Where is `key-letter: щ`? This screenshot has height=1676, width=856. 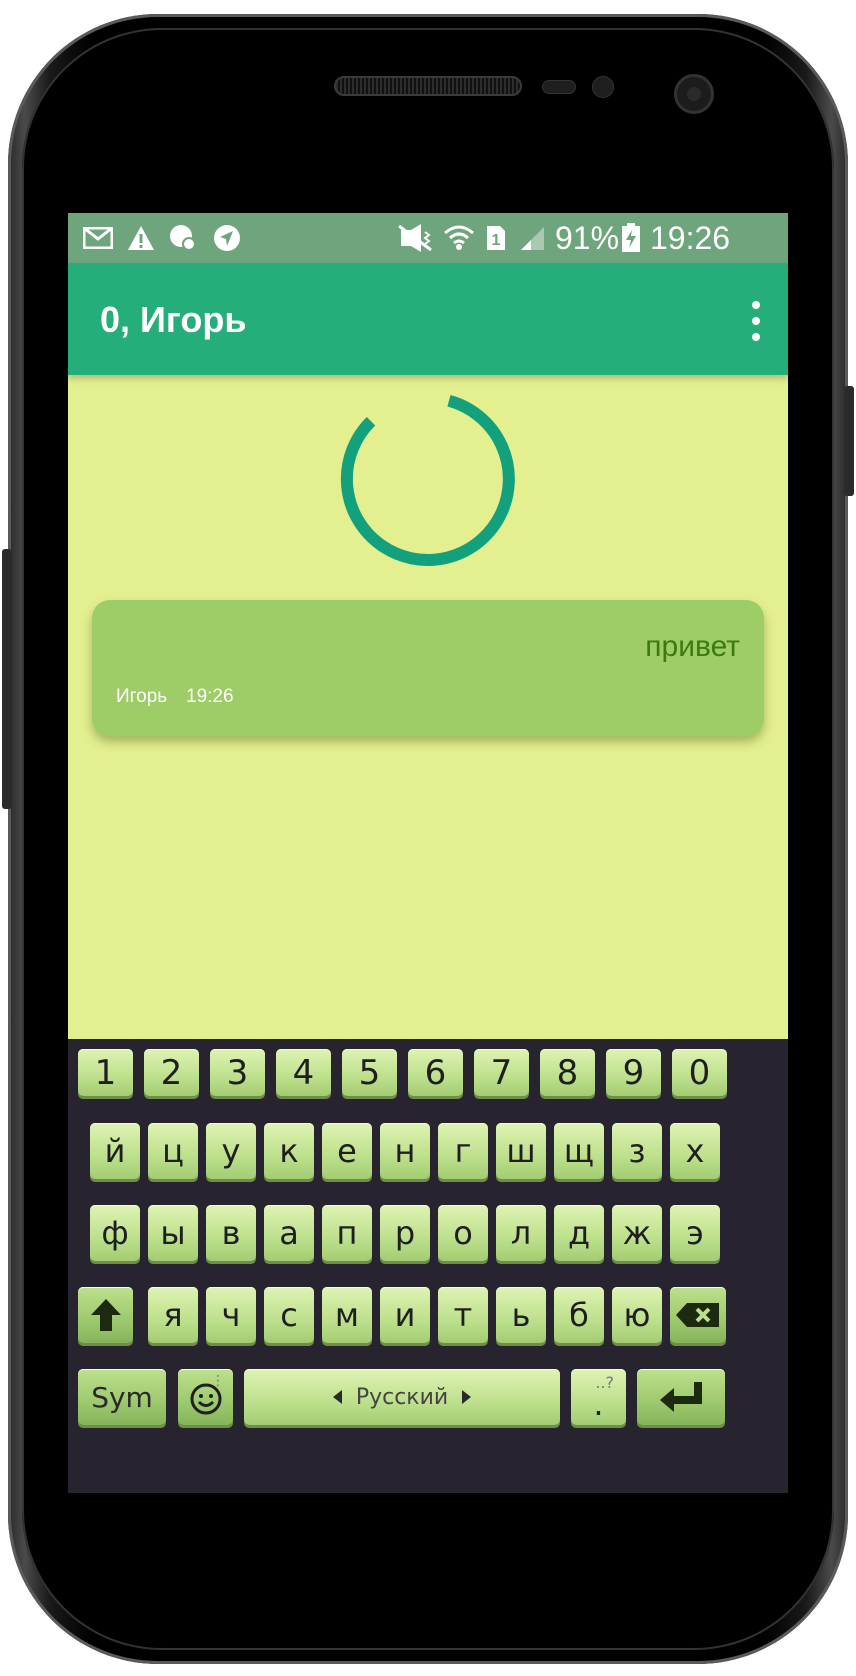 key-letter: щ is located at coordinates (579, 1151).